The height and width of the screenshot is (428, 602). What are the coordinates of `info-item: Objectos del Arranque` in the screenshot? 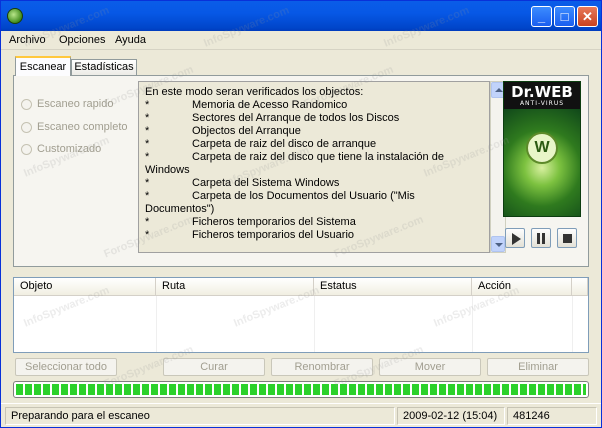 It's located at (246, 131).